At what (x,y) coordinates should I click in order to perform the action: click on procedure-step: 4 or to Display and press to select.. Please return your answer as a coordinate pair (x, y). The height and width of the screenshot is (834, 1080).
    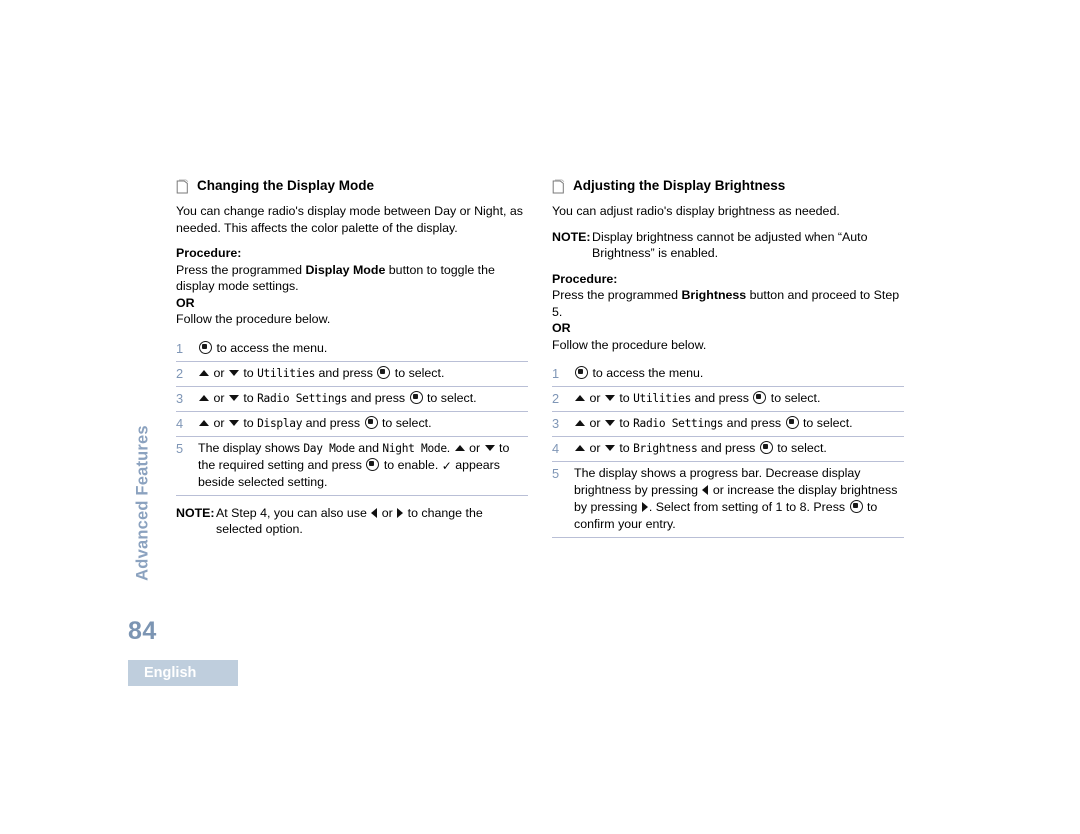
    Looking at the image, I should click on (352, 424).